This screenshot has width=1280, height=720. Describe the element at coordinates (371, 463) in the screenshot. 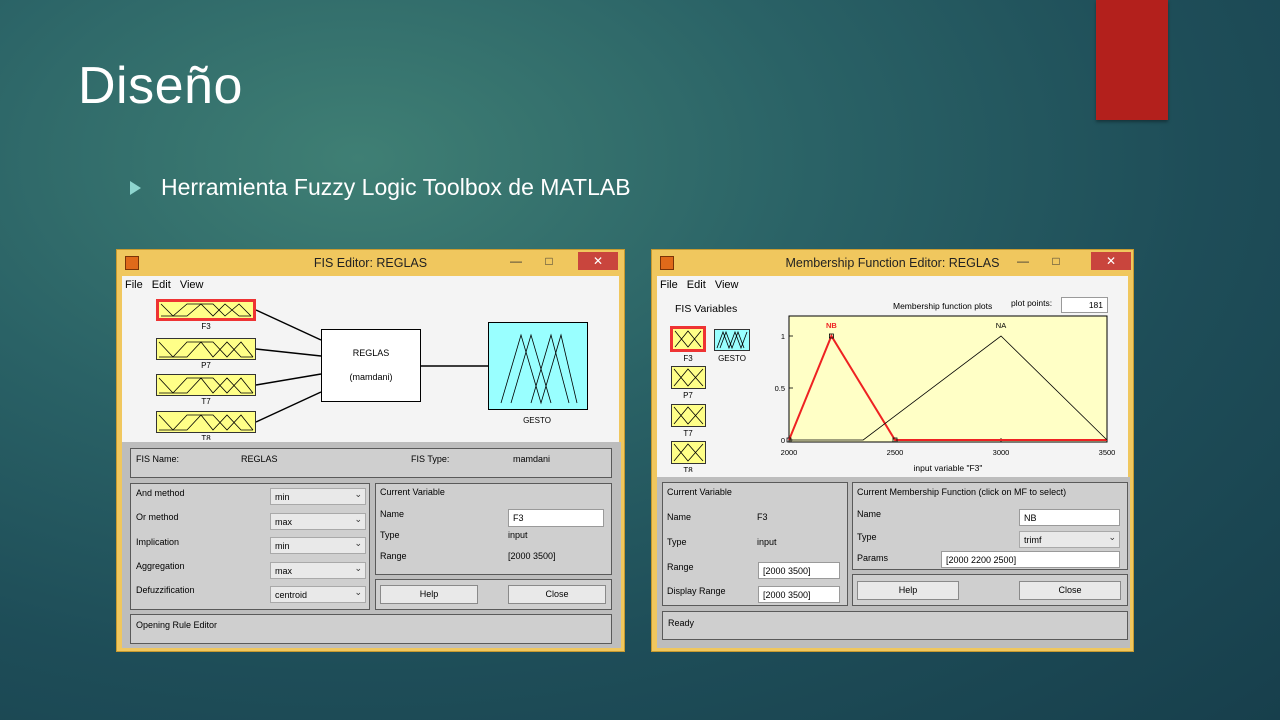

I see `fis-info-panel: FIS Name: REGLAS FIS Type: mamdani` at that location.